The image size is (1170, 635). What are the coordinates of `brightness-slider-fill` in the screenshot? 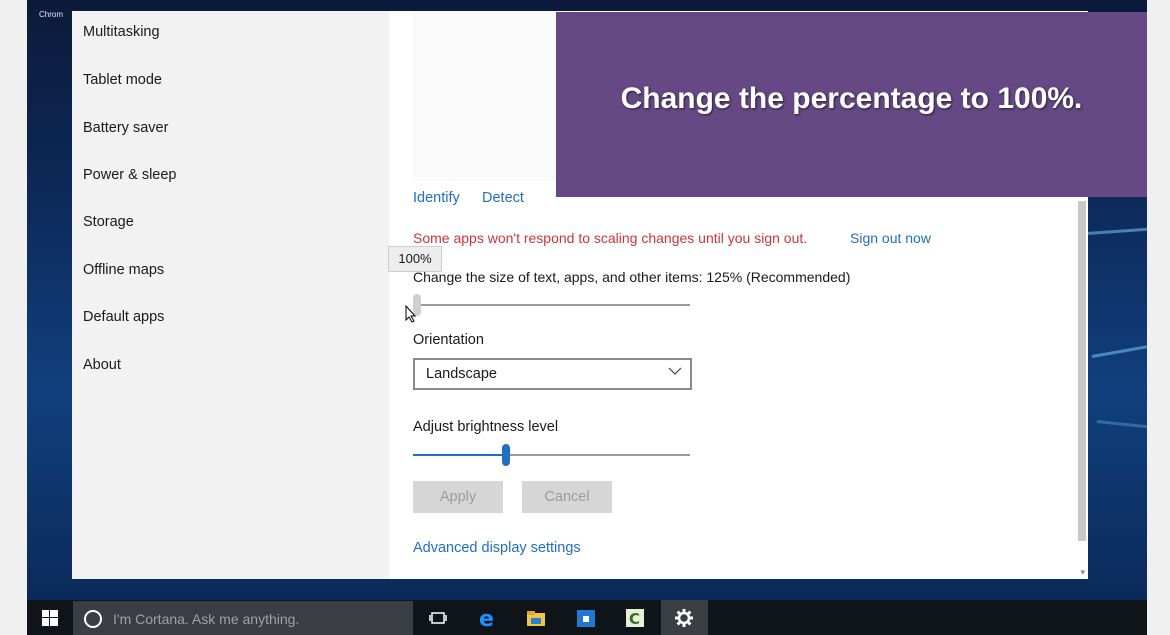 It's located at (457, 455).